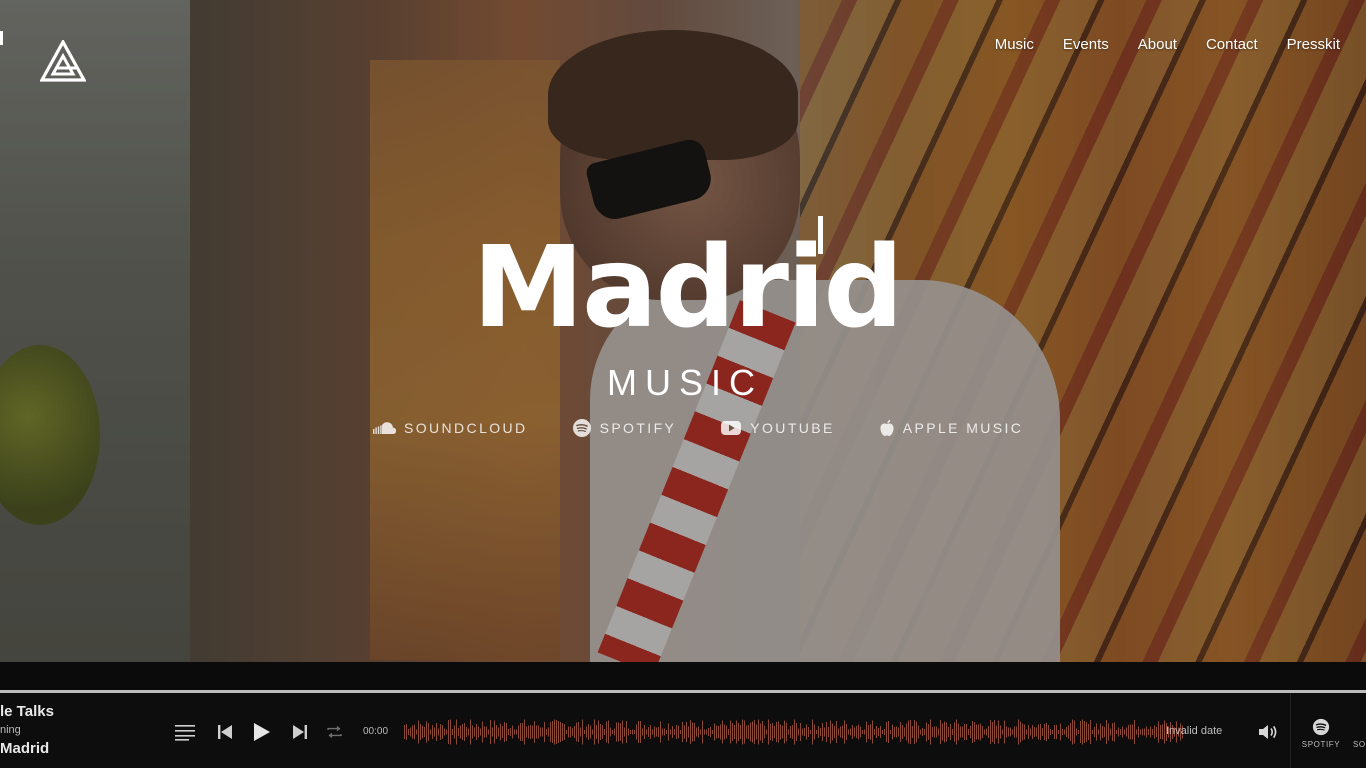 The image size is (1366, 768). Describe the element at coordinates (1269, 732) in the screenshot. I see `volume-button` at that location.